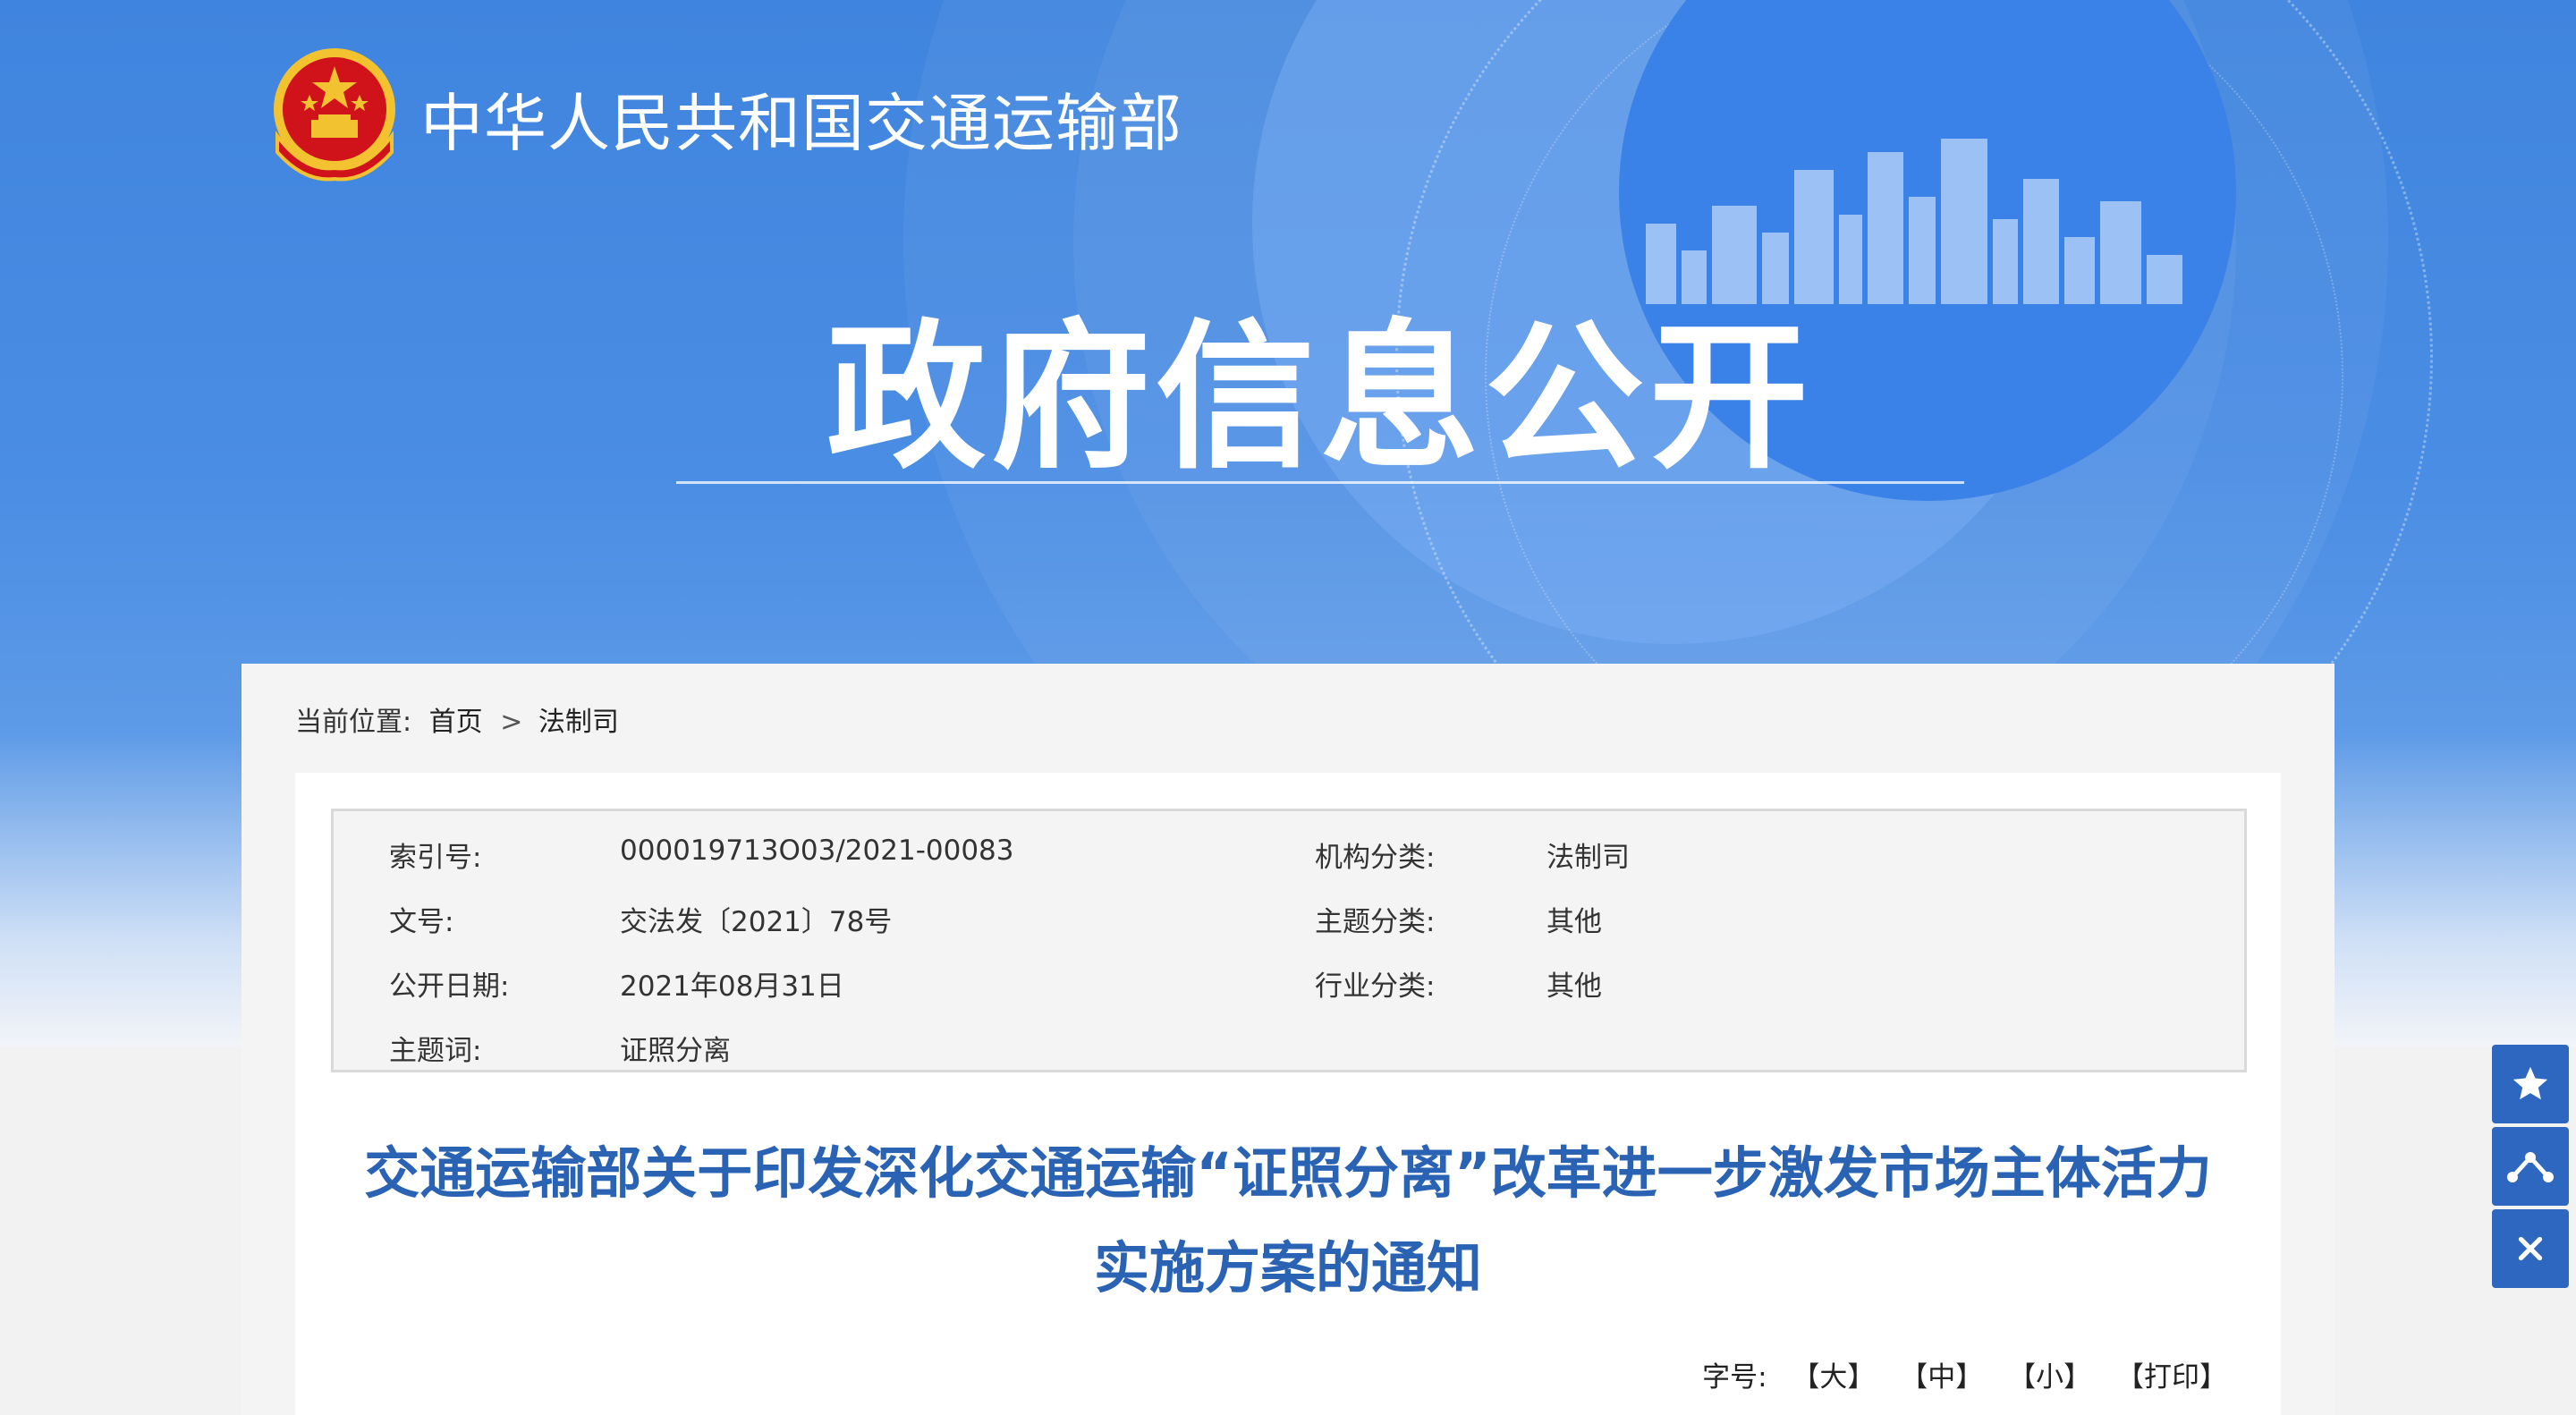 This screenshot has width=2576, height=1415. What do you see at coordinates (1375, 922) in the screenshot?
I see `meta-label-topic: 主题分类:` at bounding box center [1375, 922].